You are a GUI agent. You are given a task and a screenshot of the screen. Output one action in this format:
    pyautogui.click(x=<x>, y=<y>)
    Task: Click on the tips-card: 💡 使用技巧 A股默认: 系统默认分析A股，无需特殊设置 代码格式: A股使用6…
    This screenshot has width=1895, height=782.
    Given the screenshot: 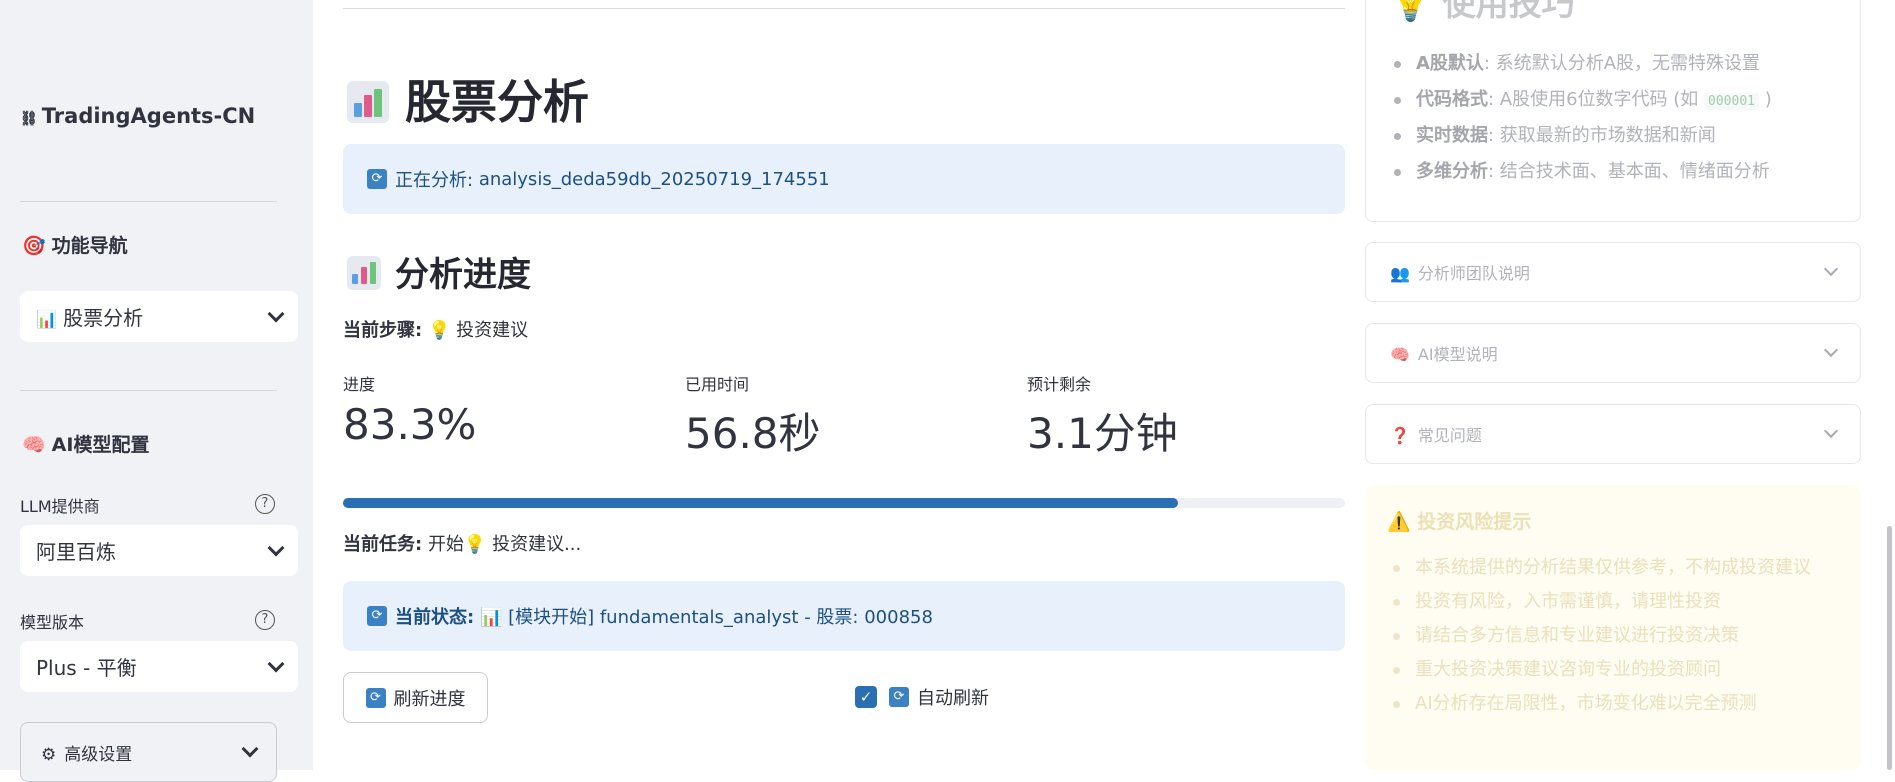 What is the action you would take?
    pyautogui.click(x=1613, y=111)
    